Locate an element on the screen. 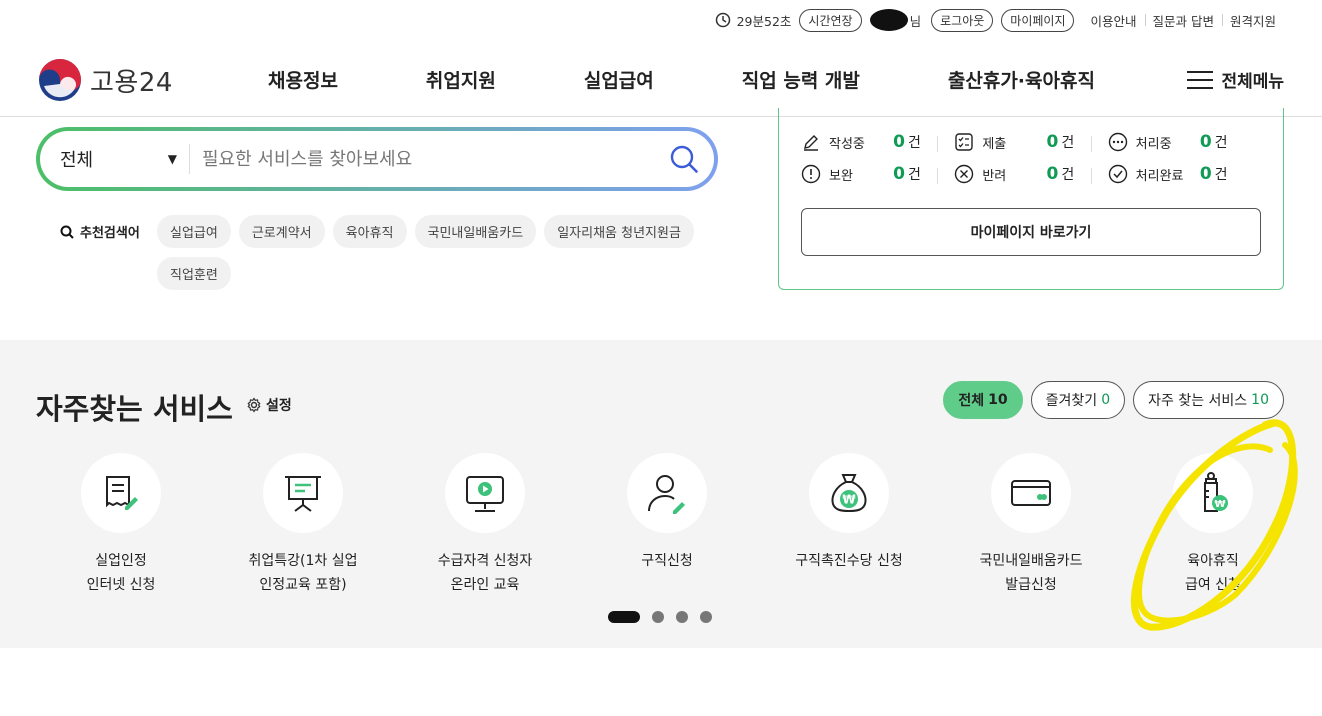  document-edit-icon is located at coordinates (122, 493).